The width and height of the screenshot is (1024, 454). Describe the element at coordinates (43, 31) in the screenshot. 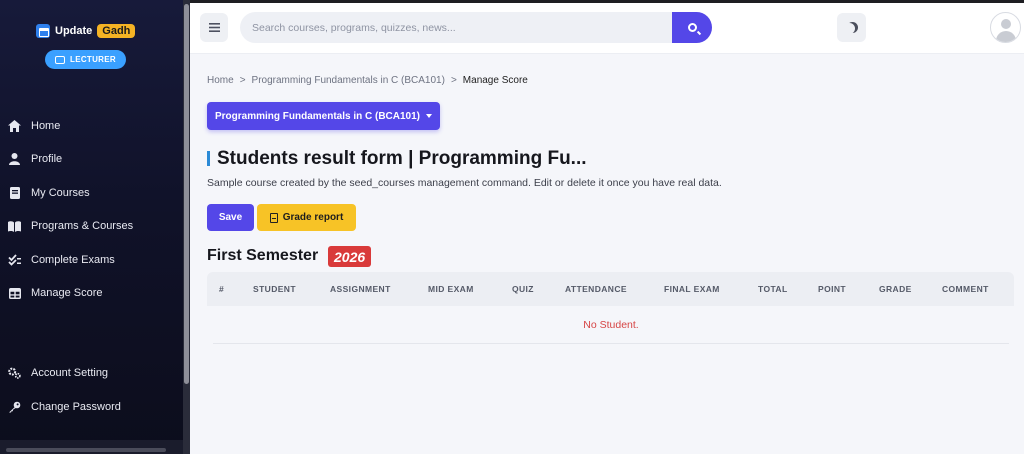

I see `graduation-cap-icon` at that location.